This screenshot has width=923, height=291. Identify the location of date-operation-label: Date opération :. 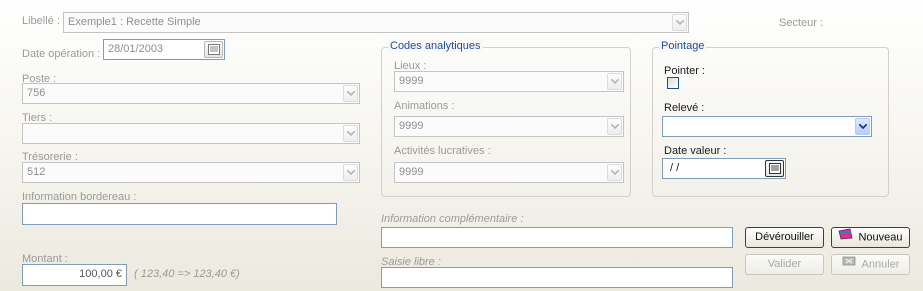
(61, 54).